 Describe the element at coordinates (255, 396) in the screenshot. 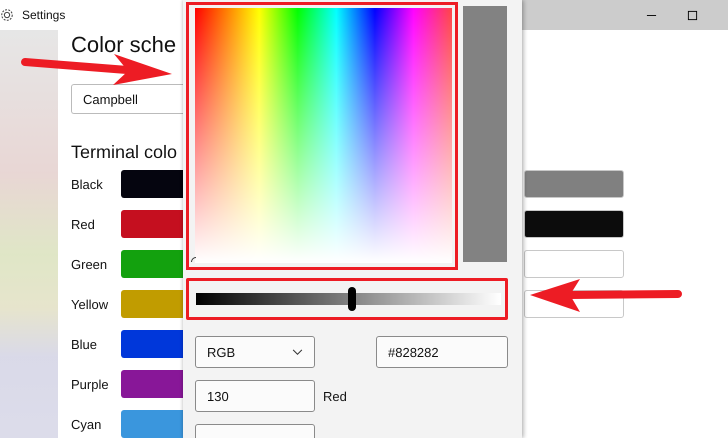

I see `channel-input: 130` at that location.